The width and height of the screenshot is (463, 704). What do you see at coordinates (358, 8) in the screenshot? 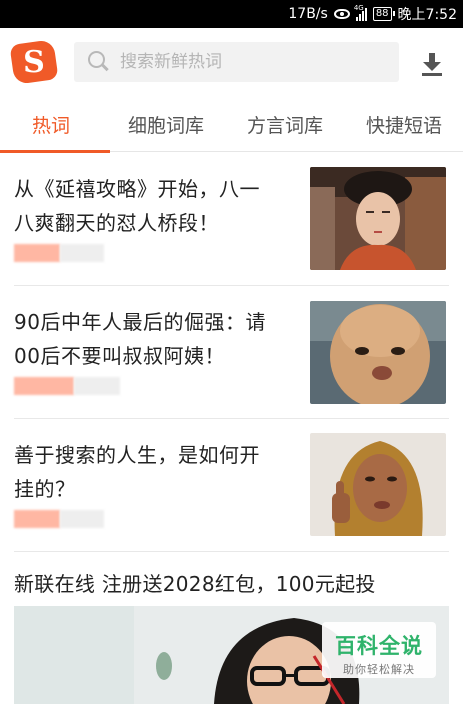
I see `network-type: 4G` at bounding box center [358, 8].